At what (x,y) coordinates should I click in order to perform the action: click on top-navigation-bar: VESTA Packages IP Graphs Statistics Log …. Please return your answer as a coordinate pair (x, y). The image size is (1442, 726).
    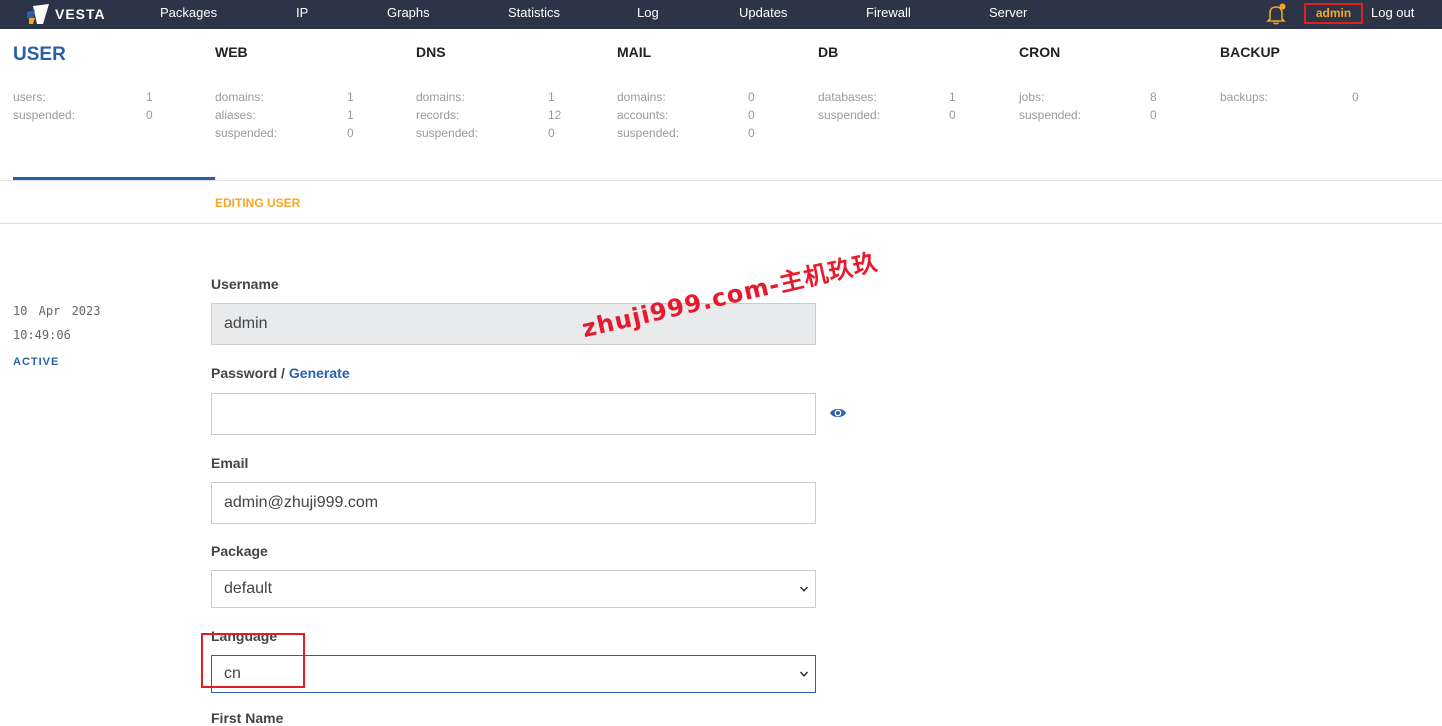
    Looking at the image, I should click on (721, 14).